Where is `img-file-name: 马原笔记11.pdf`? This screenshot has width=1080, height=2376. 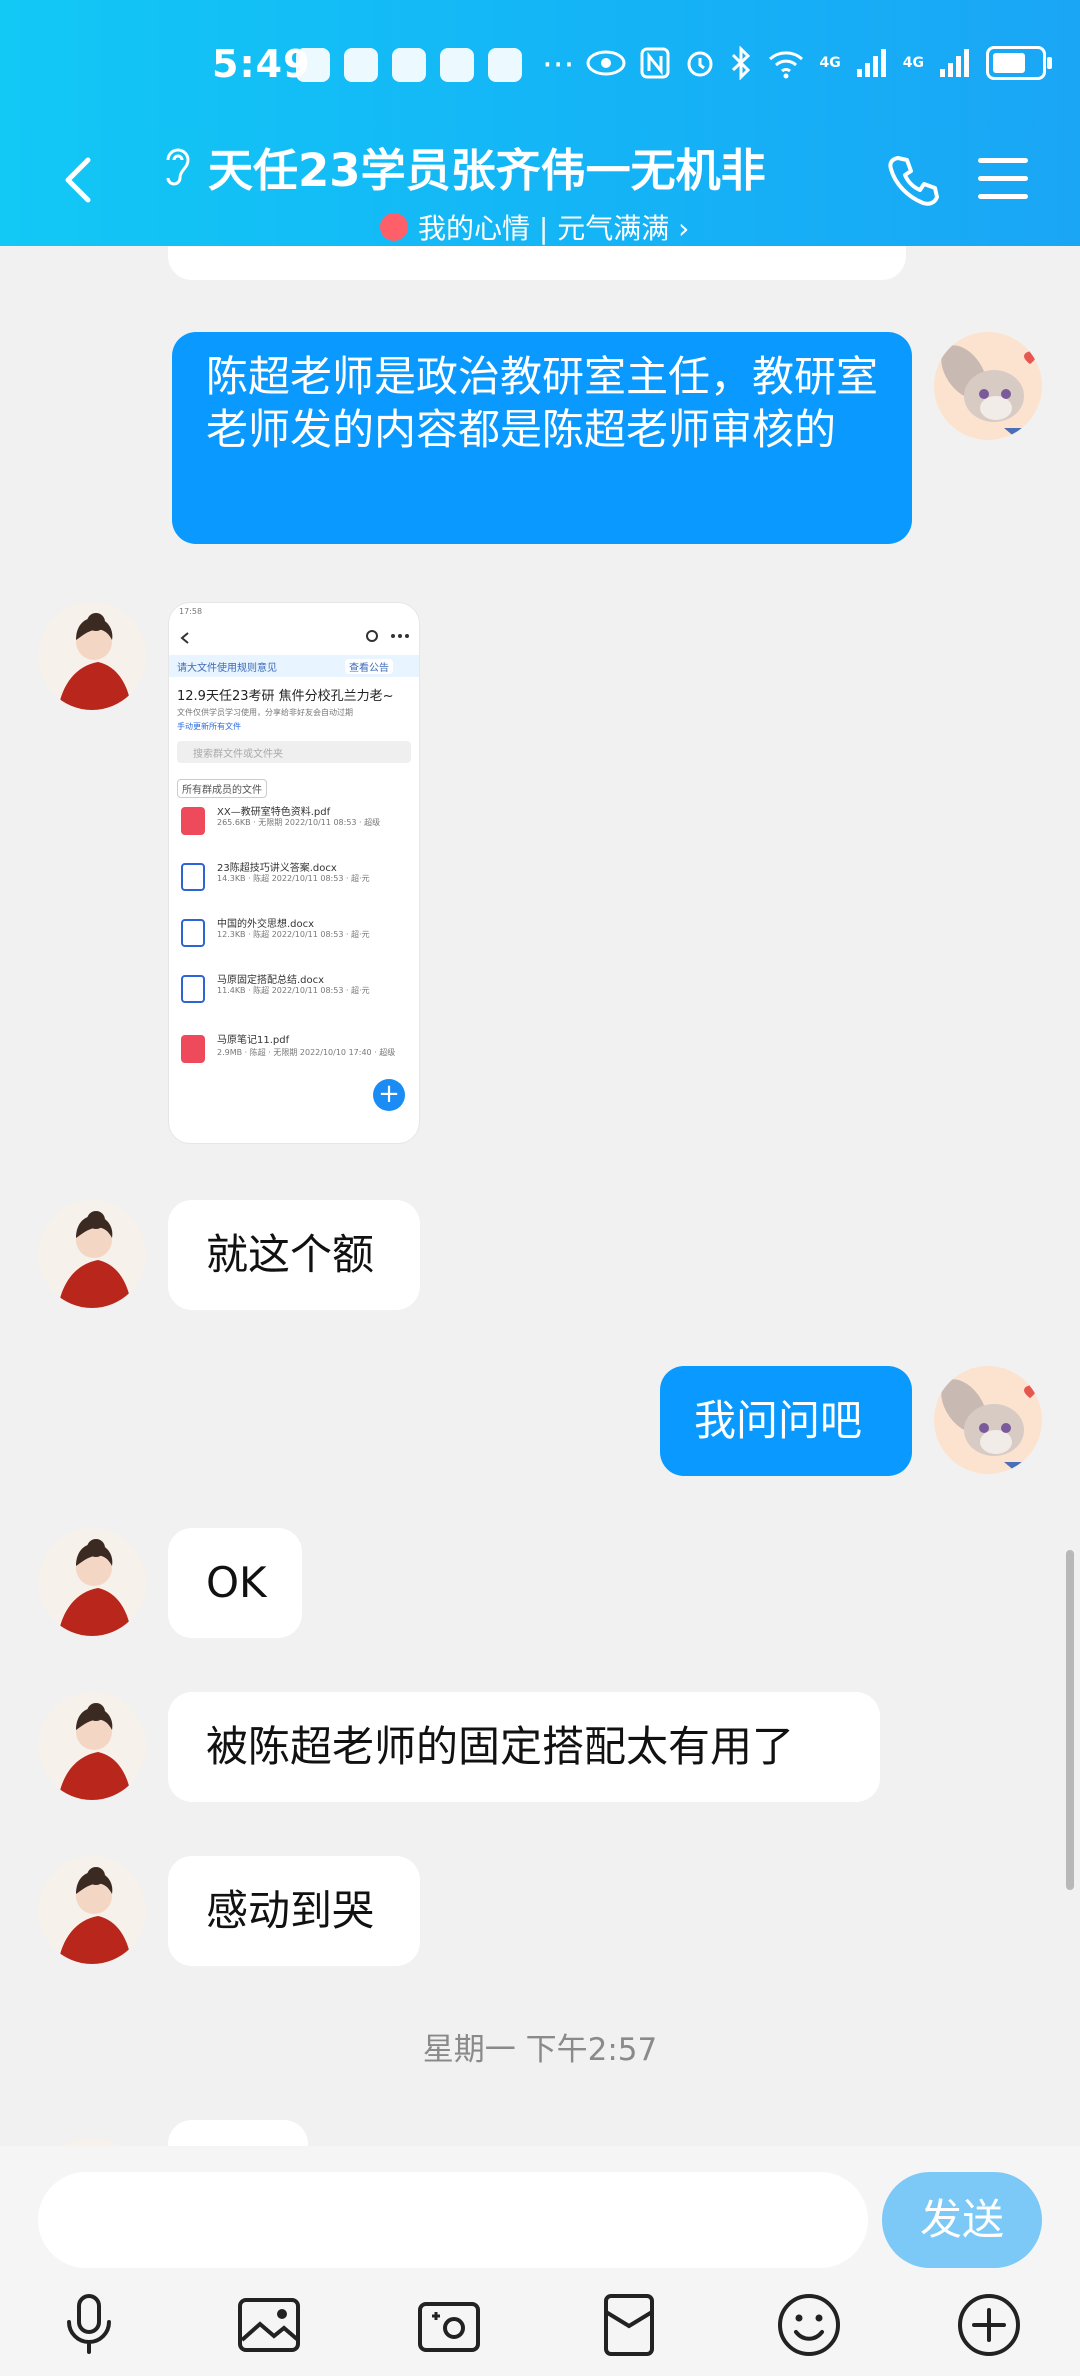 img-file-name: 马原笔记11.pdf is located at coordinates (253, 1040).